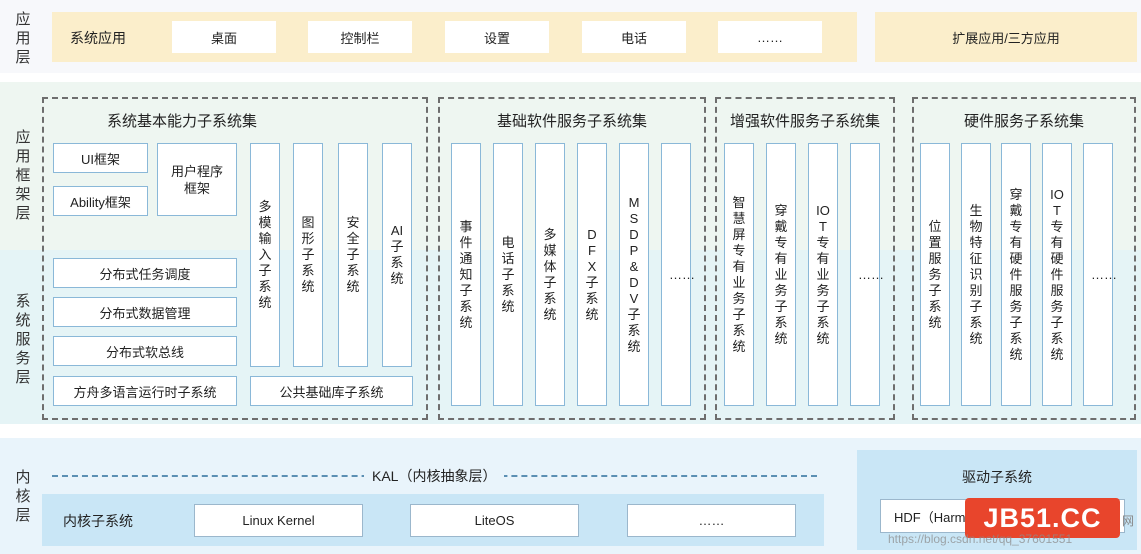 This screenshot has height=554, width=1141. What do you see at coordinates (935, 274) in the screenshot?
I see `location-service-subsystem: 位置服务子系统` at bounding box center [935, 274].